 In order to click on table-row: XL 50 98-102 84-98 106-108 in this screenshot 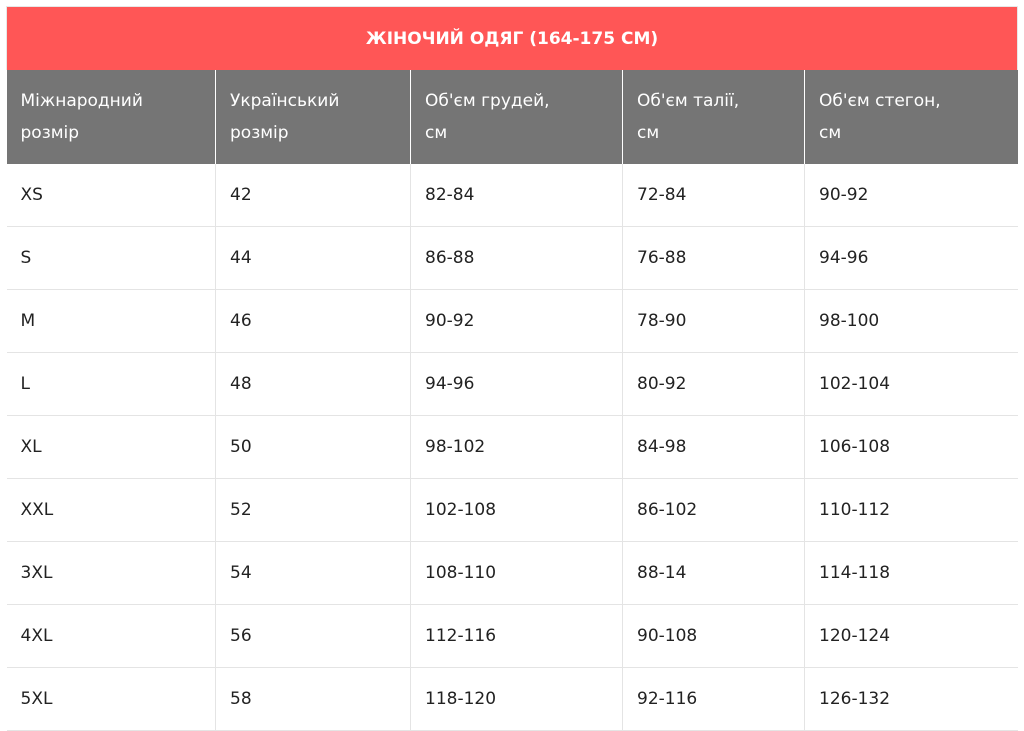, I will do `click(512, 447)`.